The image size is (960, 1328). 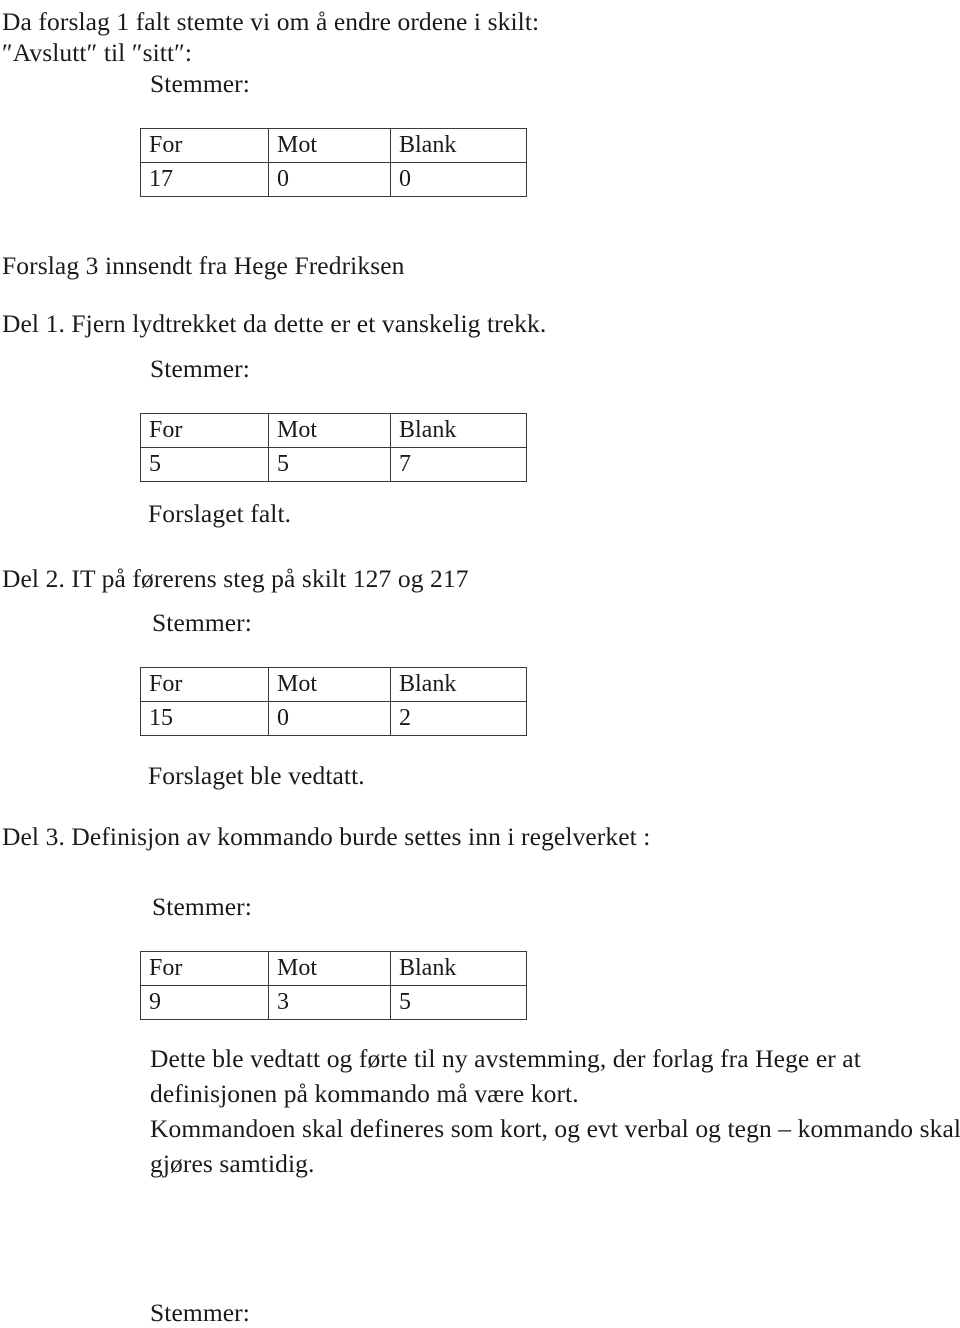 I want to click on vote-value-blank: 0, so click(x=458, y=179).